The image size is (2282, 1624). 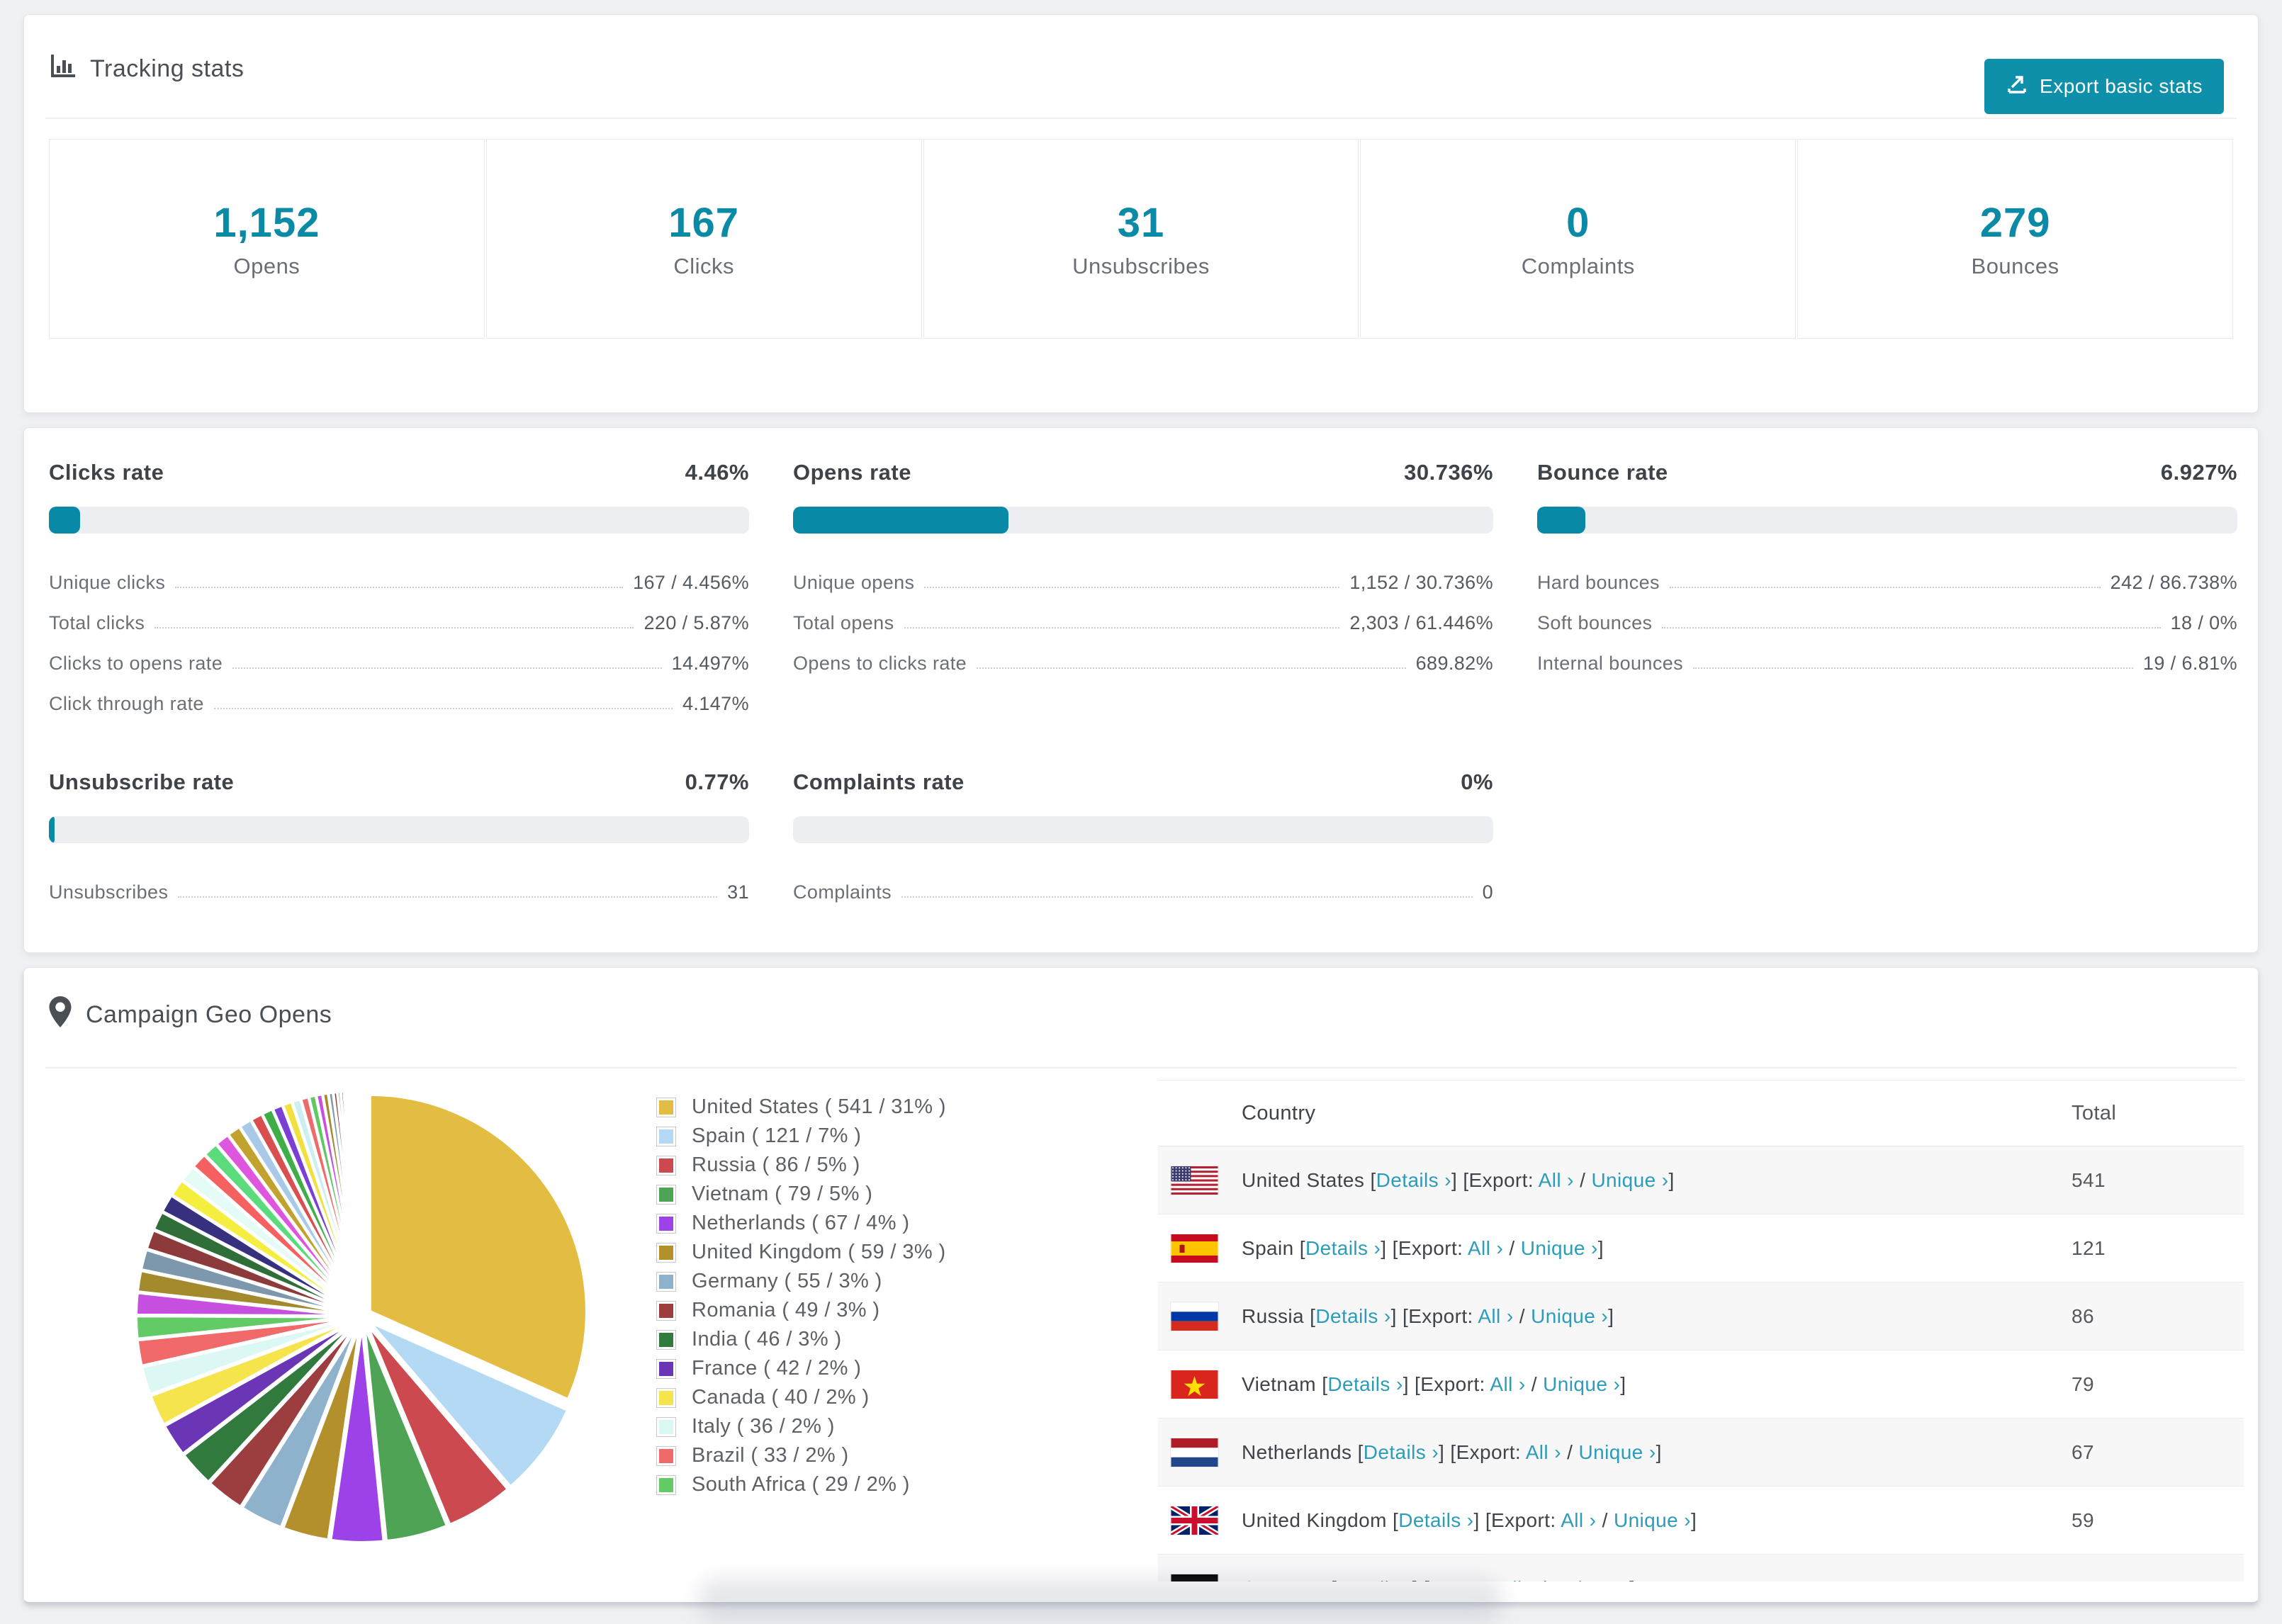 What do you see at coordinates (911, 1340) in the screenshot?
I see `legend-item: India ( 46 / 3% )` at bounding box center [911, 1340].